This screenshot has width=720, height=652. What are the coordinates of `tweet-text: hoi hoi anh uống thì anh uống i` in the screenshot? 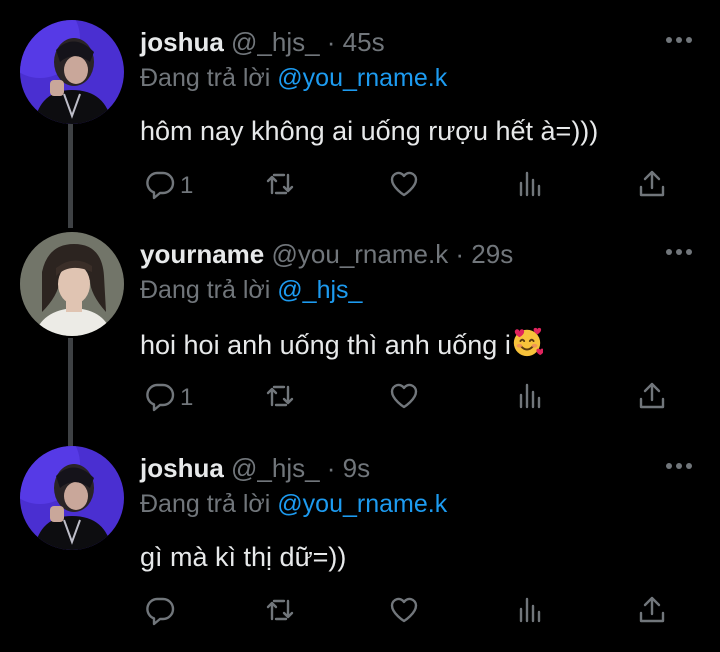 It's located at (342, 346).